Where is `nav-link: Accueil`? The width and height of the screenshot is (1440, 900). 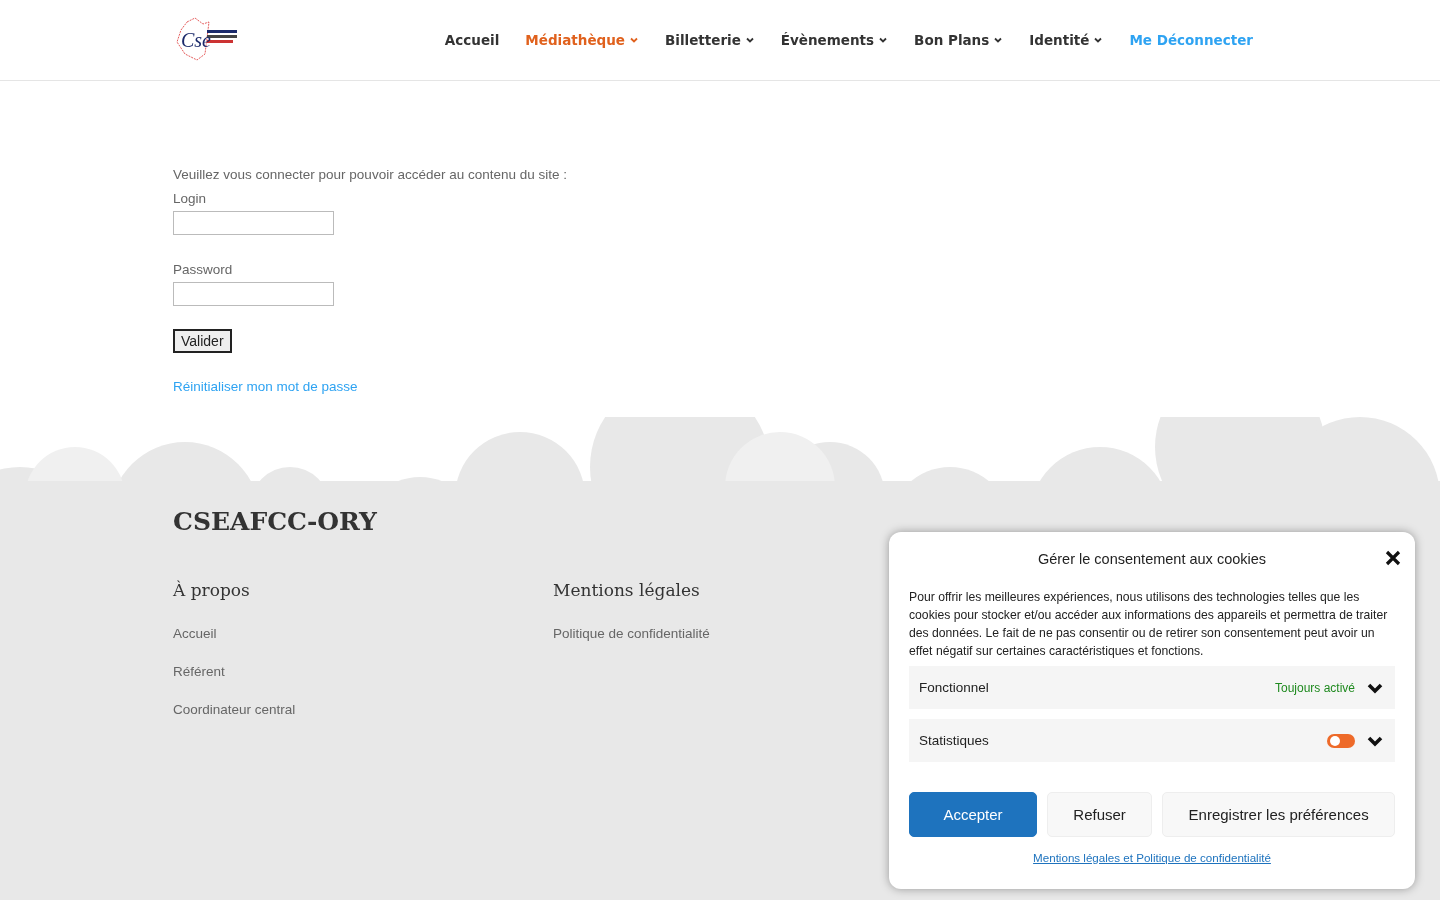 nav-link: Accueil is located at coordinates (472, 40).